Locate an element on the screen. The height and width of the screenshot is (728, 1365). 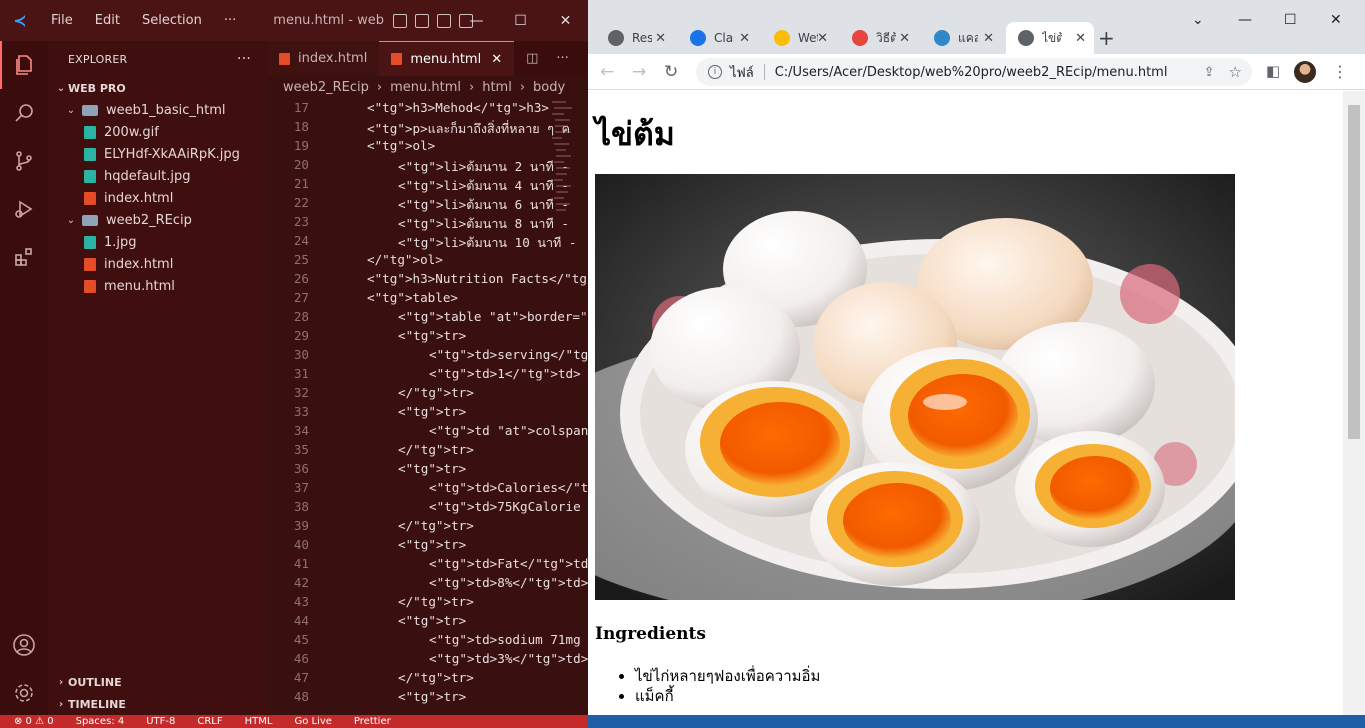
browser-tab: Res ✕ is located at coordinates (635, 38).